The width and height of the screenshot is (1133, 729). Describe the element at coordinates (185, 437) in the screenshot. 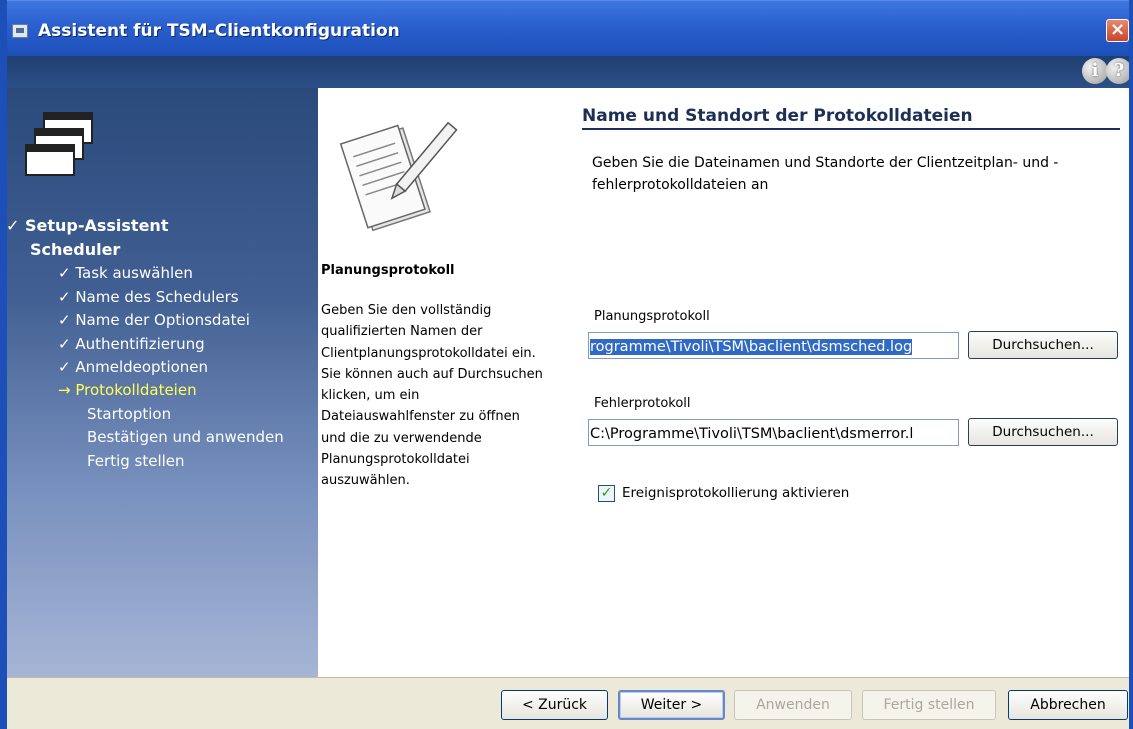

I see `step-bestaetigen-und-anwenden: Bestätigen und anwenden` at that location.